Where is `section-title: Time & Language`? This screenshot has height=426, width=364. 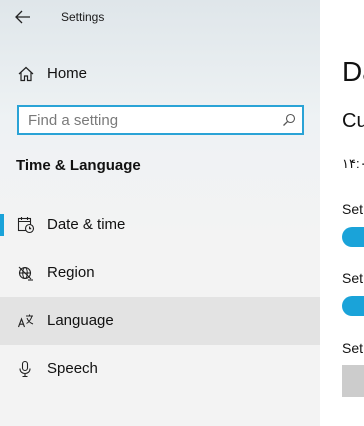 section-title: Time & Language is located at coordinates (78, 165).